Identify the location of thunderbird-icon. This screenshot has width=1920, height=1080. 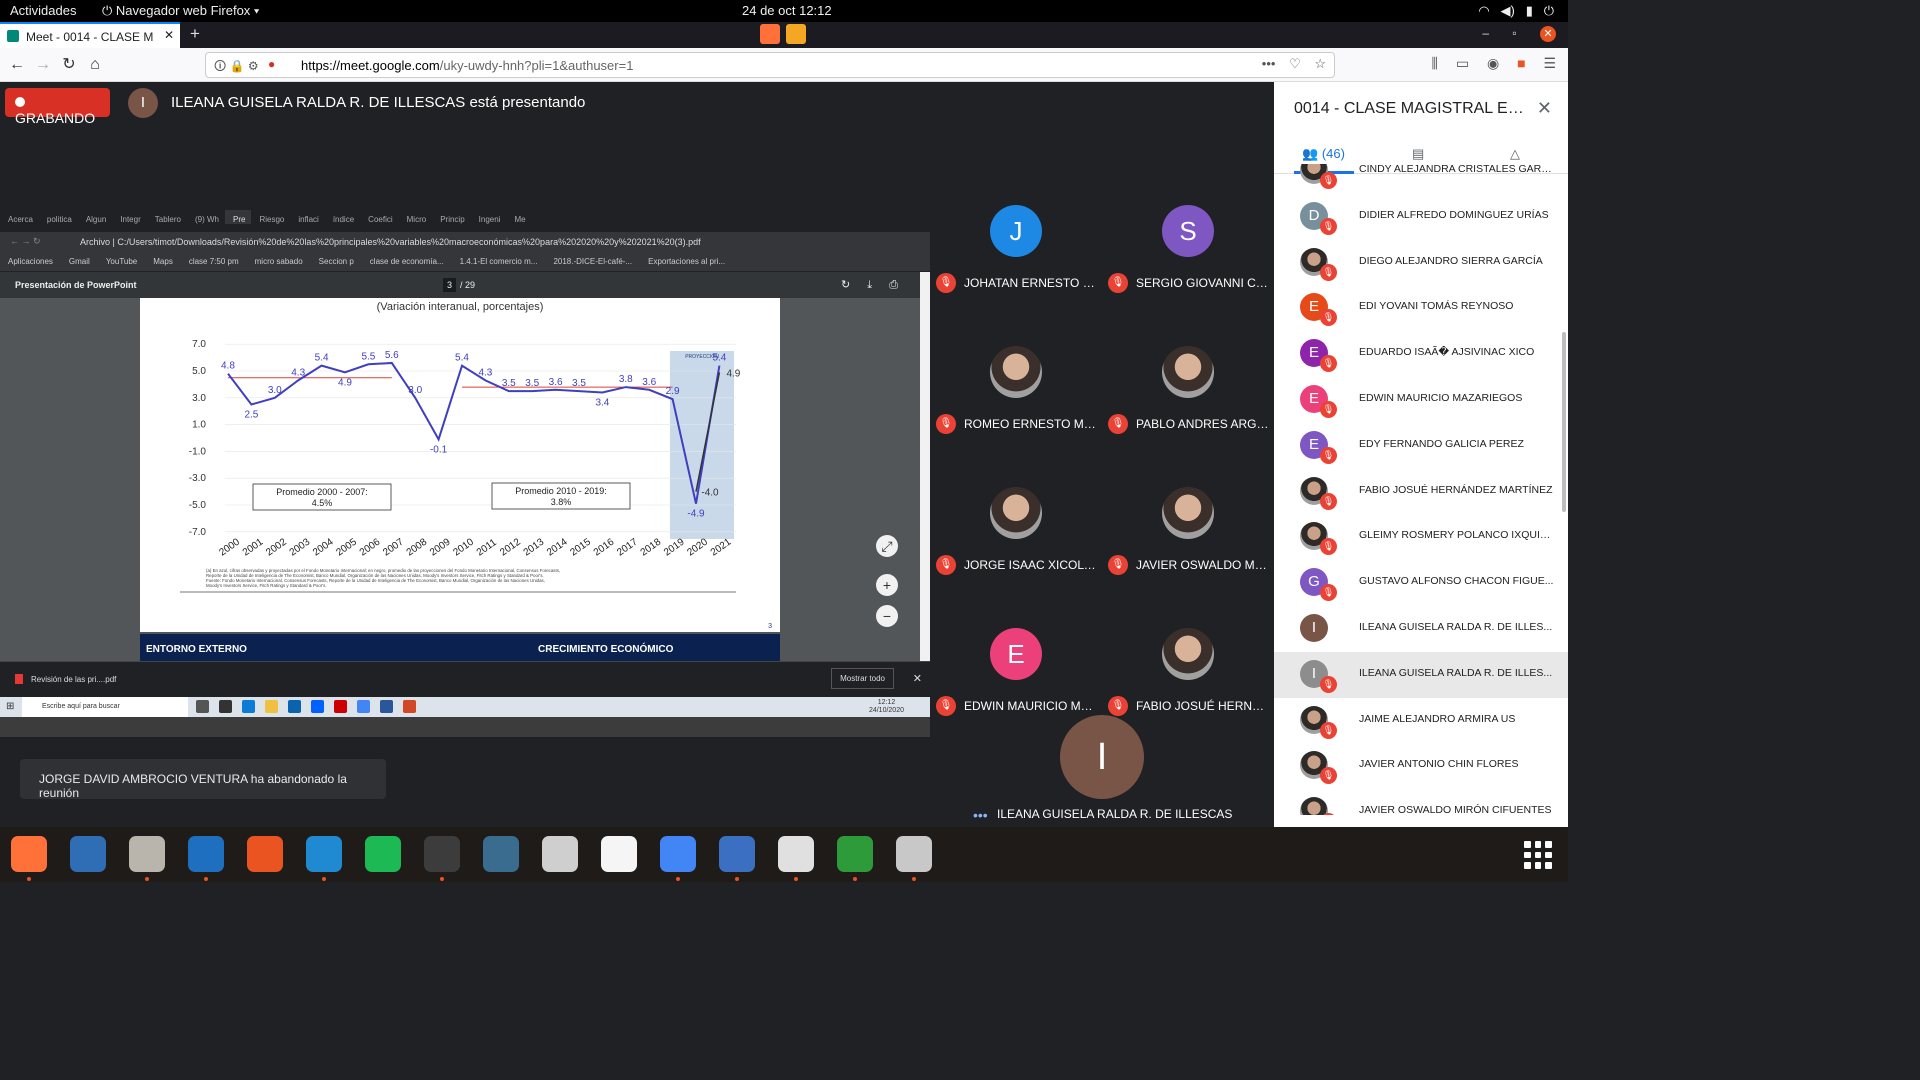
(88, 854).